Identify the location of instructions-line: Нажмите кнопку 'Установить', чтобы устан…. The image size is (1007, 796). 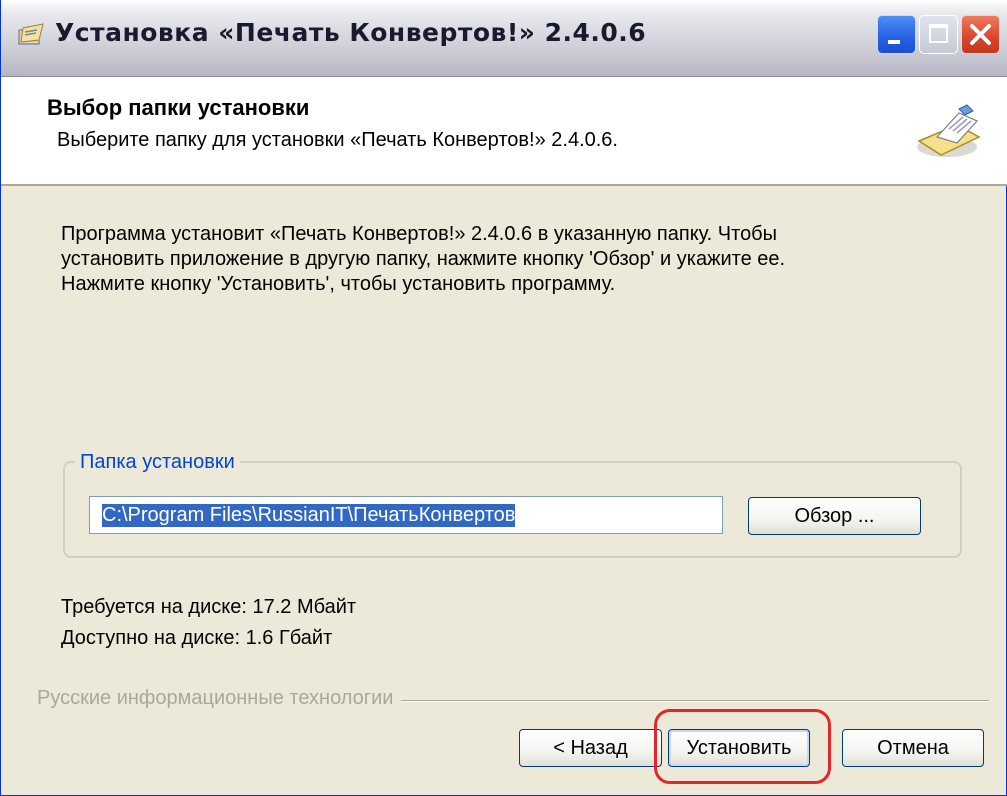
(338, 284).